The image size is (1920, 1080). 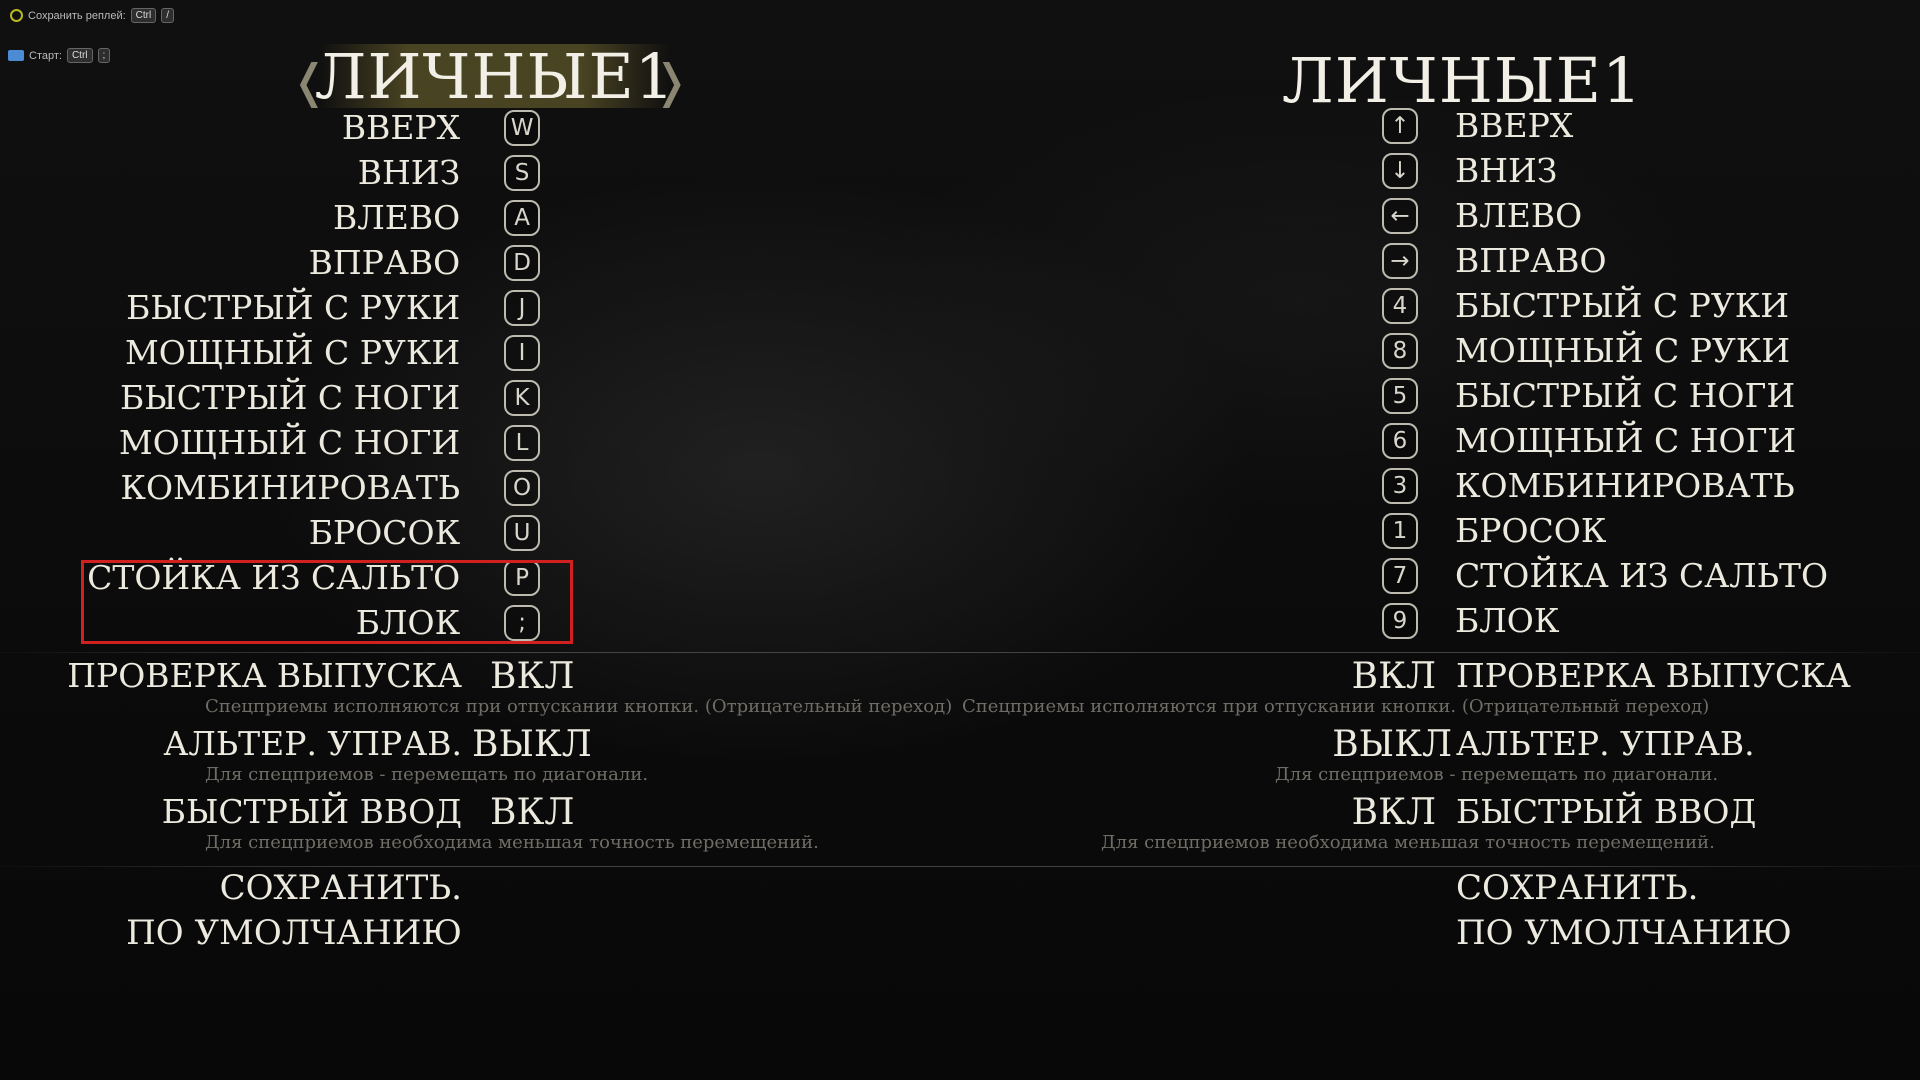 I want to click on right-option-quick-input-label: БЫСТРЫЙ ВВОД, so click(x=1606, y=811).